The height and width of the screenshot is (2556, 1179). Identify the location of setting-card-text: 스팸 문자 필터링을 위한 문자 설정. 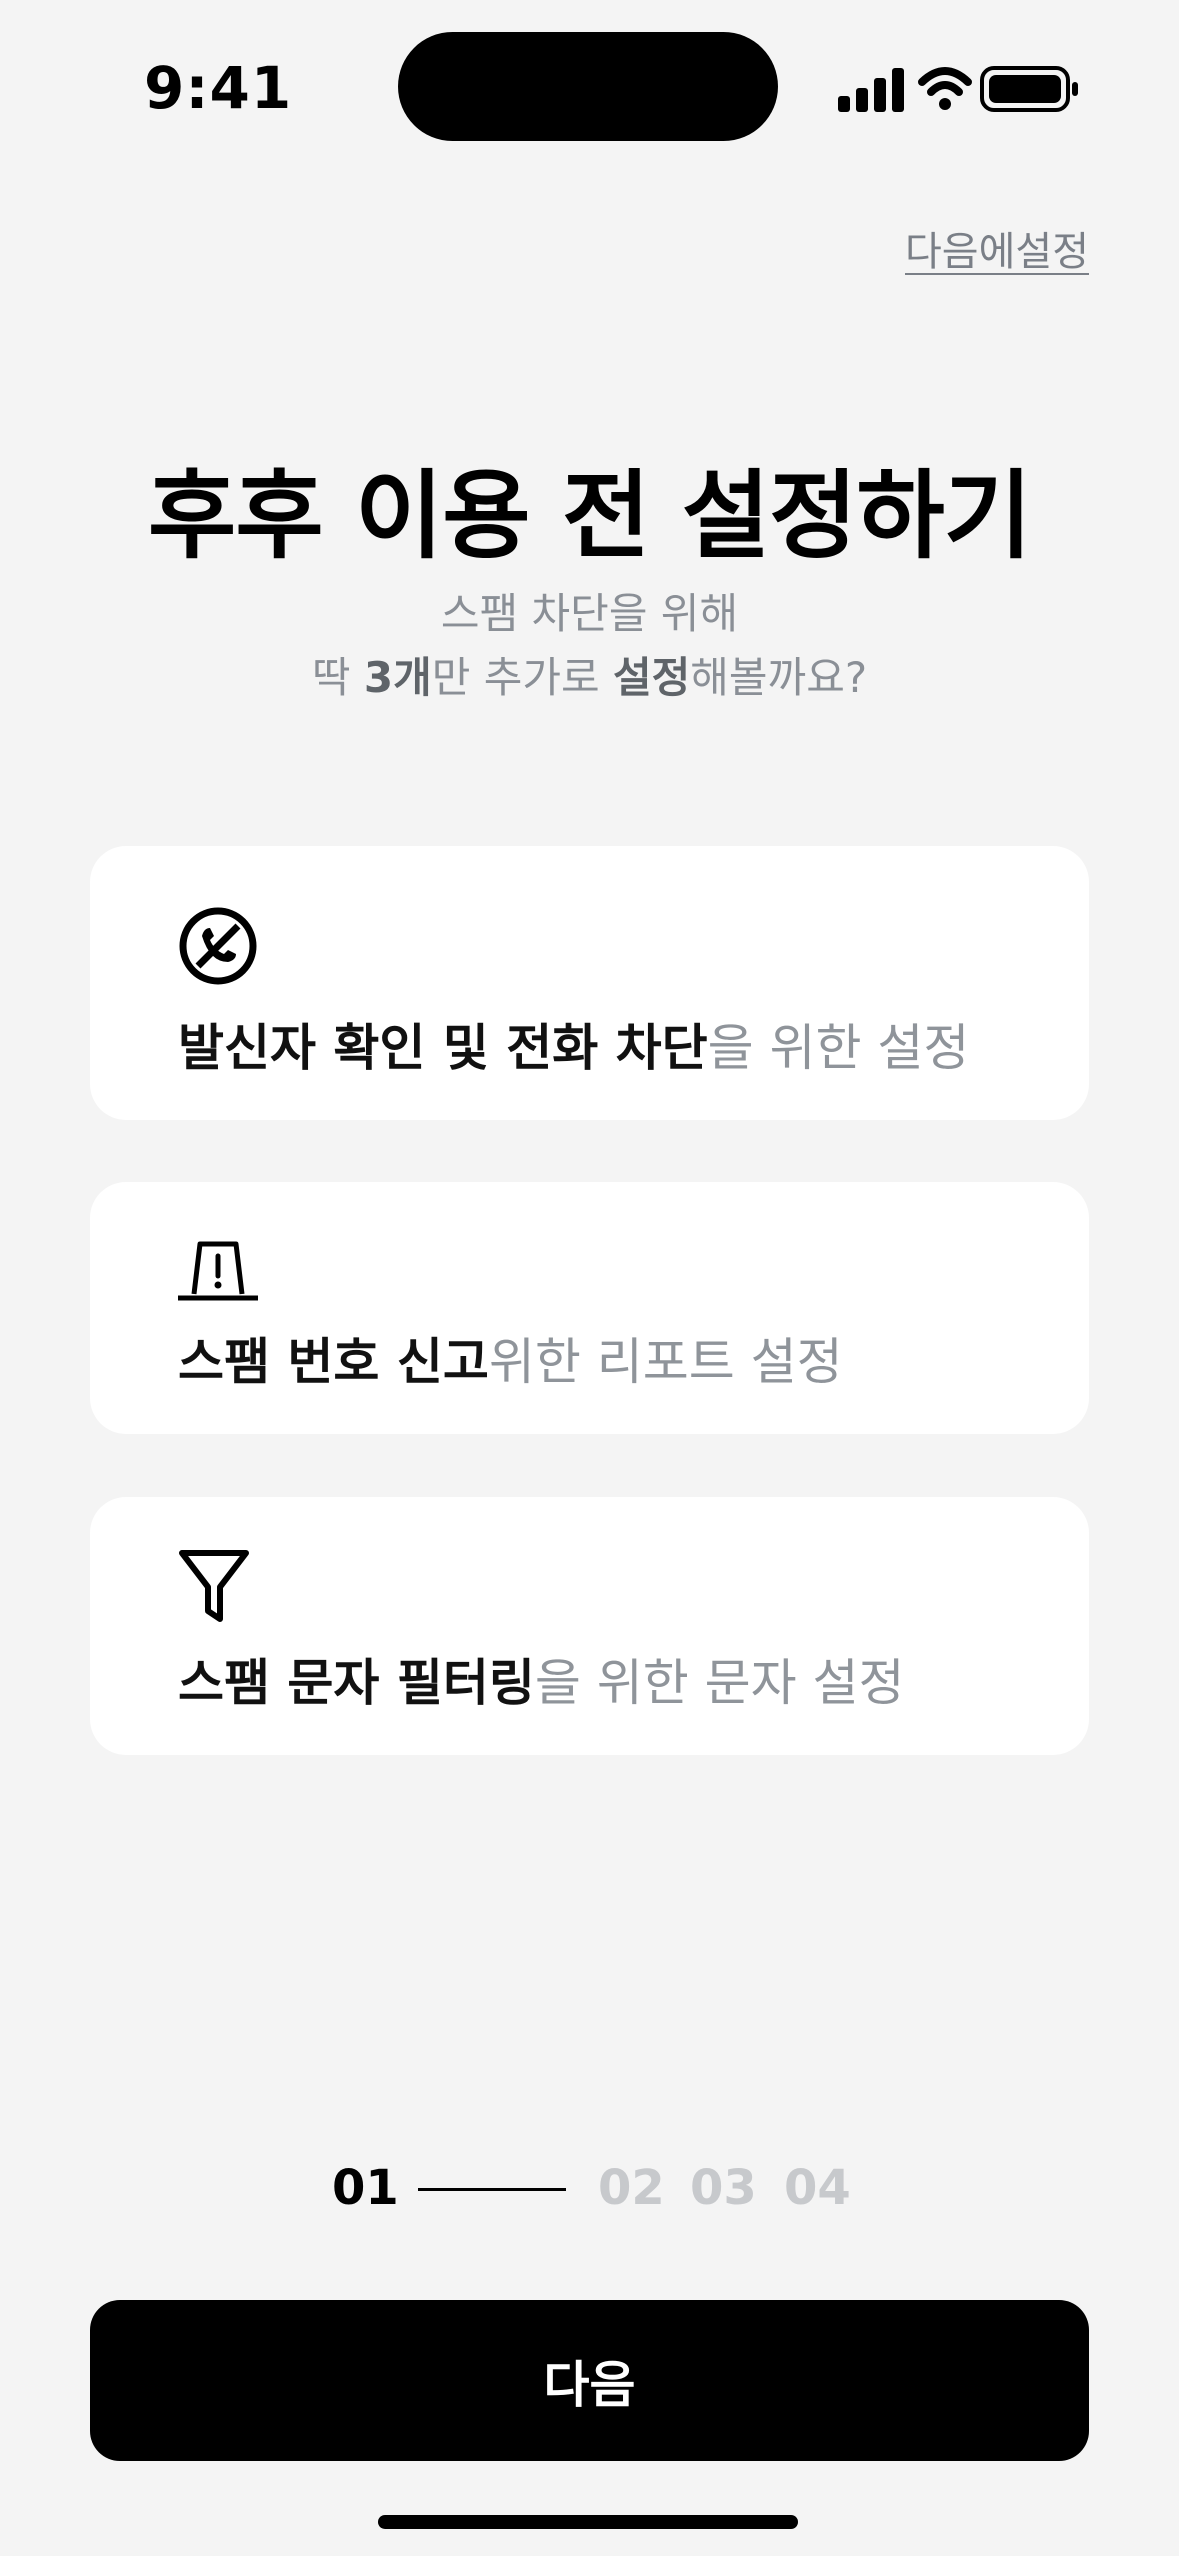
(541, 1679).